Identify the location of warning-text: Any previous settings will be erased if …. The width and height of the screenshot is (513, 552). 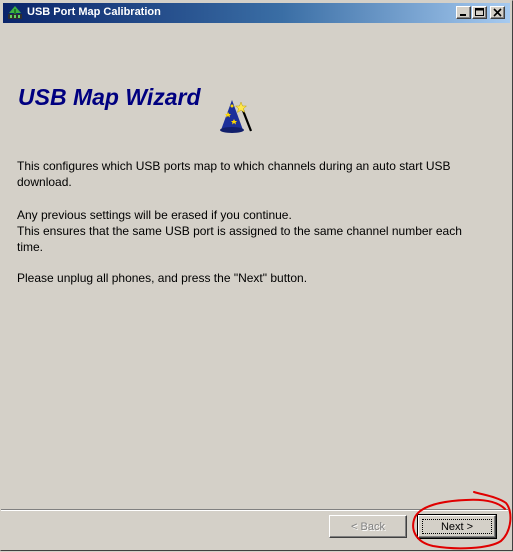
(154, 215).